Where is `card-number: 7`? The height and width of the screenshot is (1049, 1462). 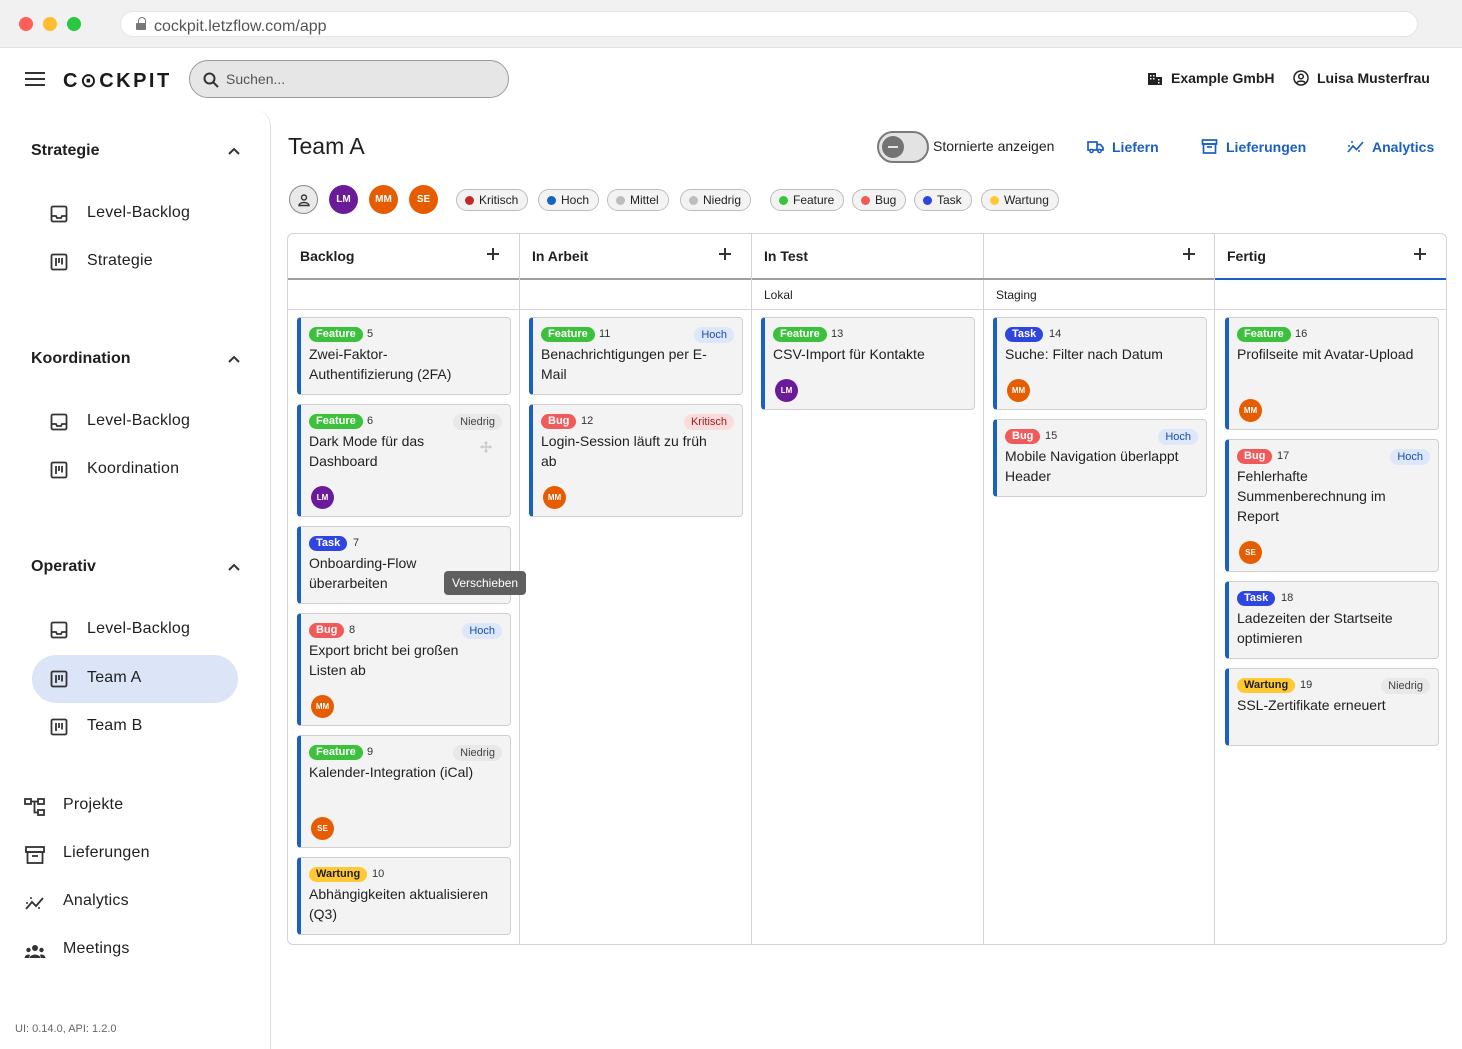
card-number: 7 is located at coordinates (356, 543).